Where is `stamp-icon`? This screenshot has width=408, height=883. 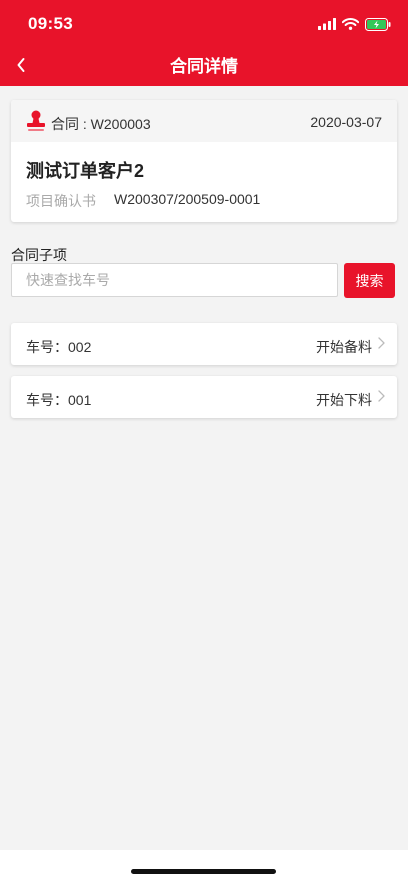
stamp-icon is located at coordinates (36, 120).